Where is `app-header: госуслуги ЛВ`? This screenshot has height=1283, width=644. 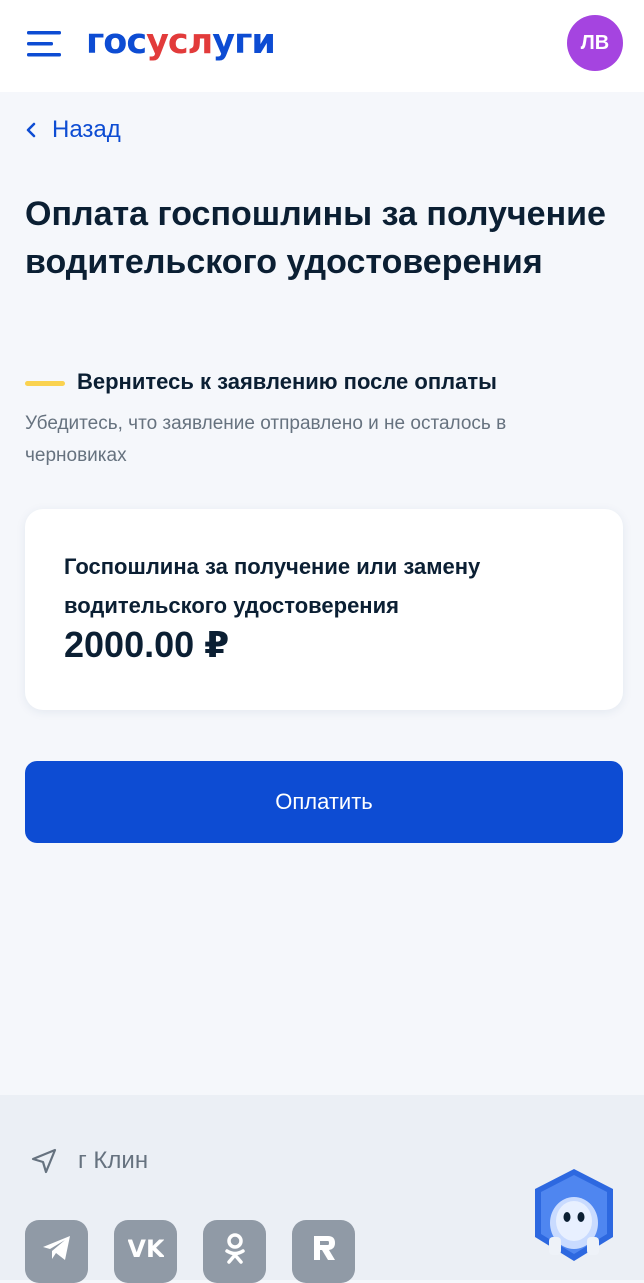 app-header: госуслуги ЛВ is located at coordinates (322, 46).